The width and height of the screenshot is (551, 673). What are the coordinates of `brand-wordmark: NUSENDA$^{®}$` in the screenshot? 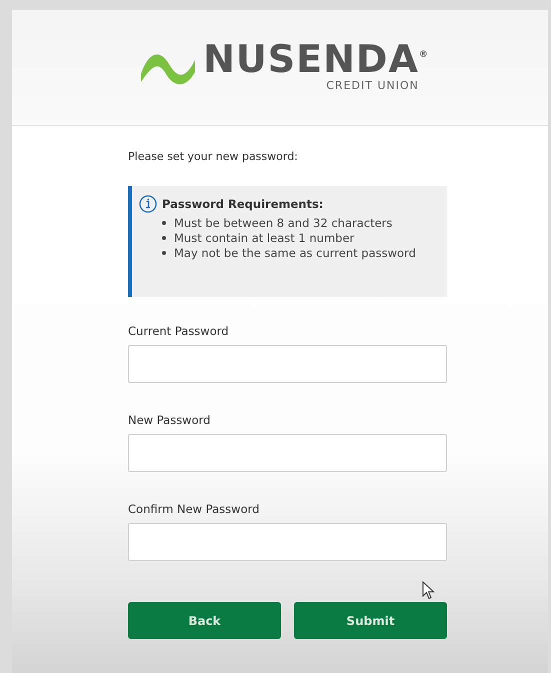 It's located at (316, 59).